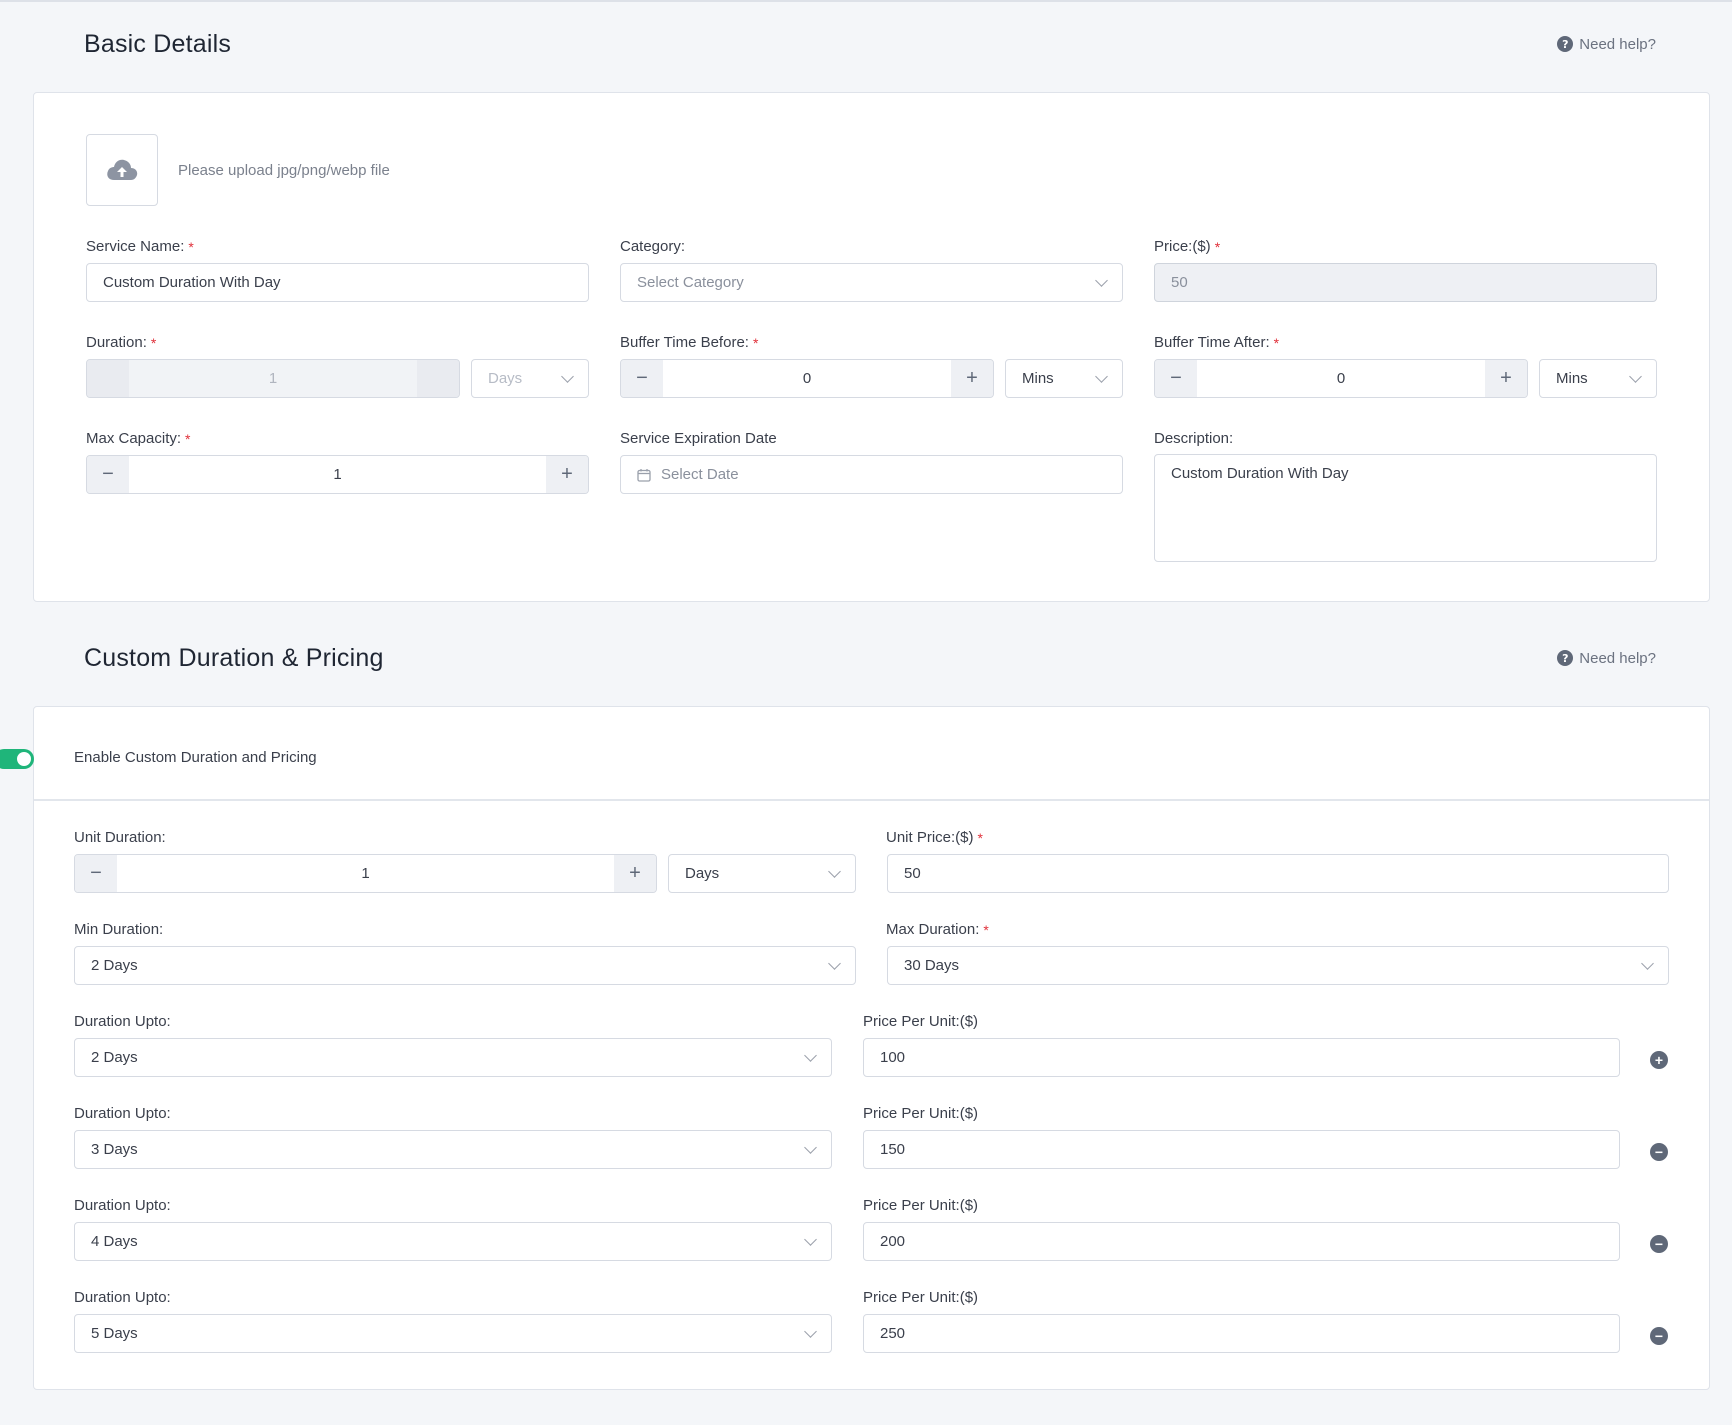 The image size is (1732, 1425). Describe the element at coordinates (284, 170) in the screenshot. I see `upload-hint: Please upload jpg/png/webp file` at that location.